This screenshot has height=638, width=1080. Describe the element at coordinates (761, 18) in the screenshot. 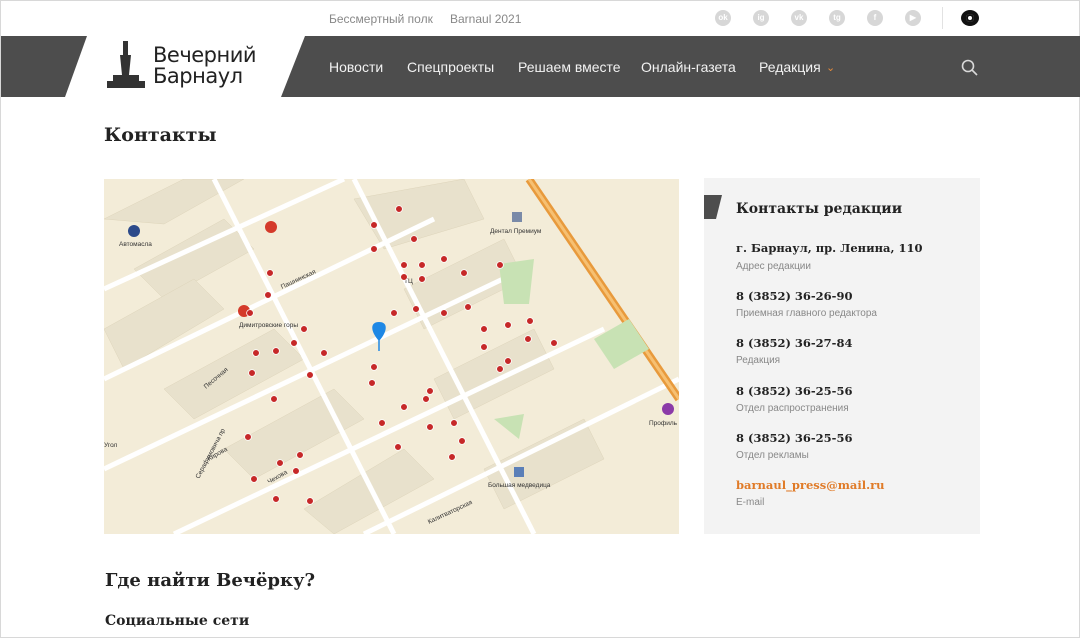

I see `instagram-icon: ig` at that location.